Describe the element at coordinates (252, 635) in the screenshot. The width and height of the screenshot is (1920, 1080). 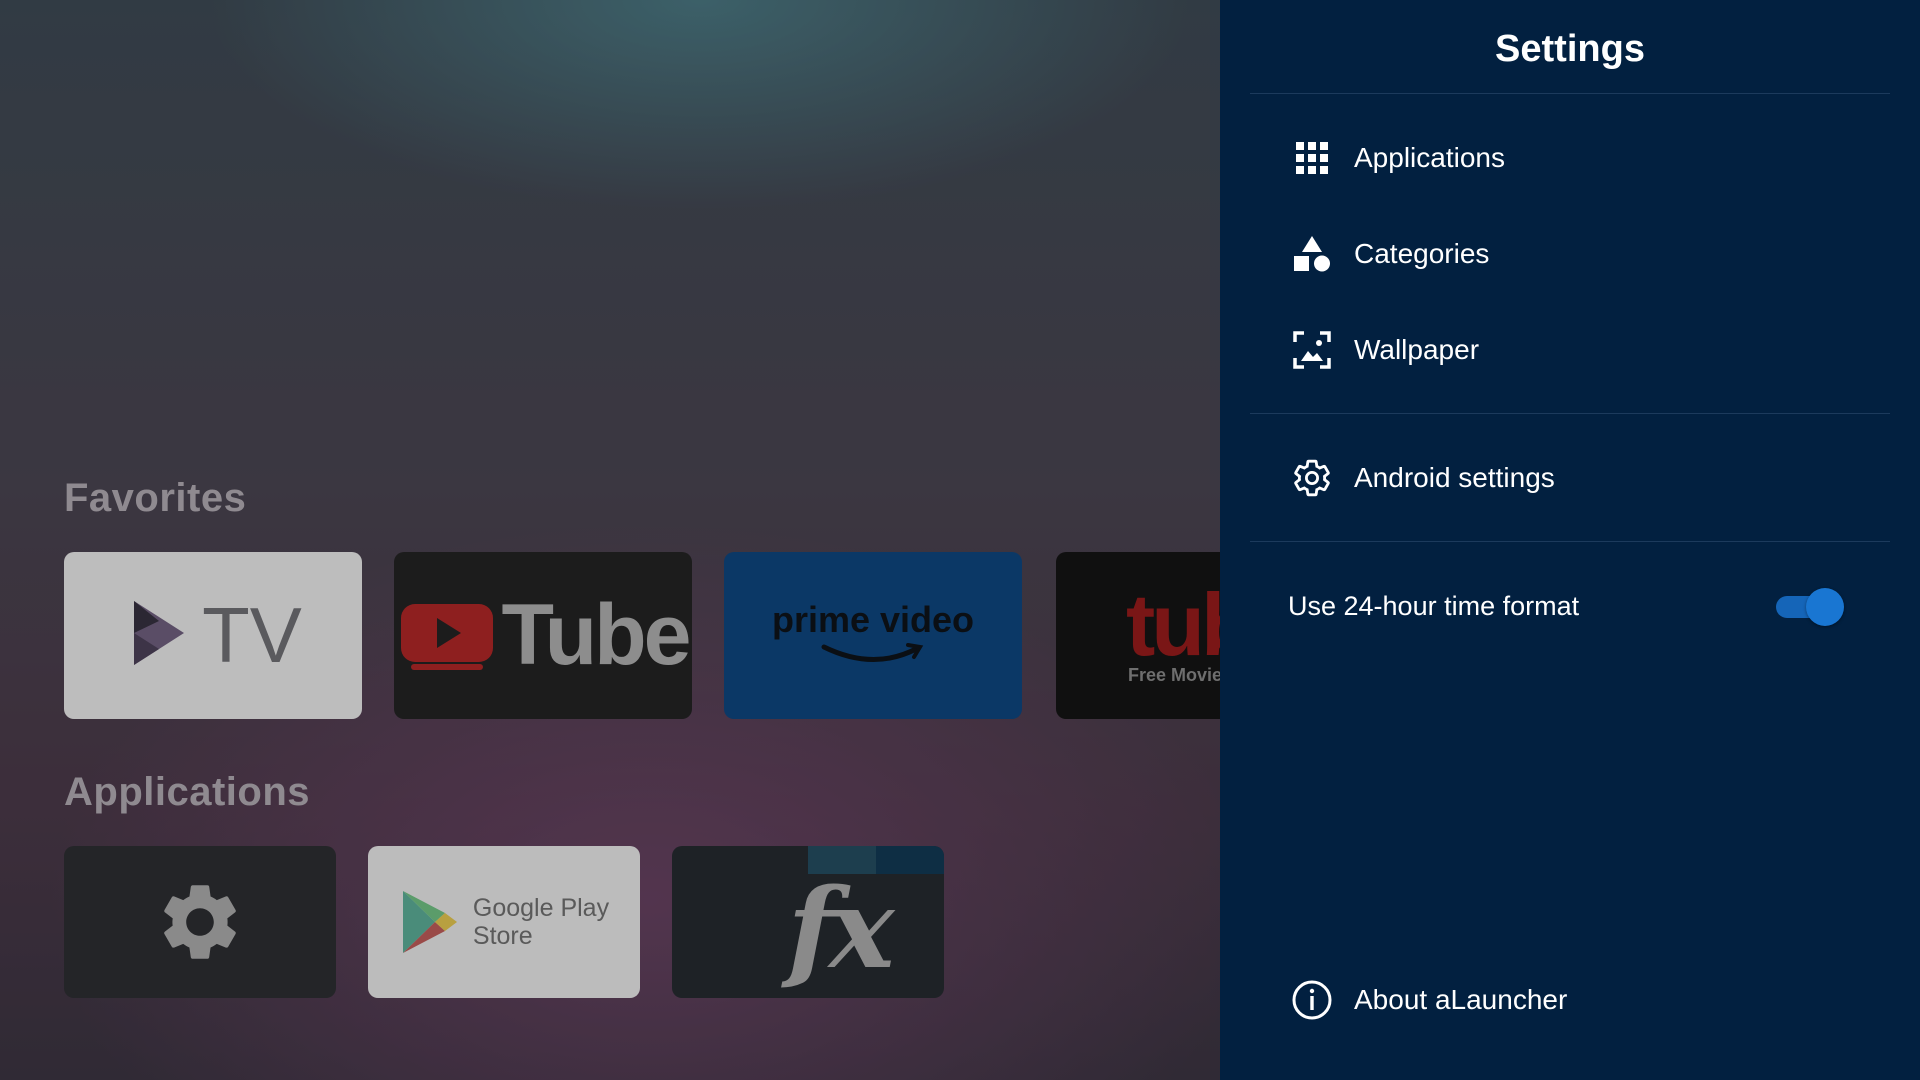
I see `tv-label: TV` at that location.